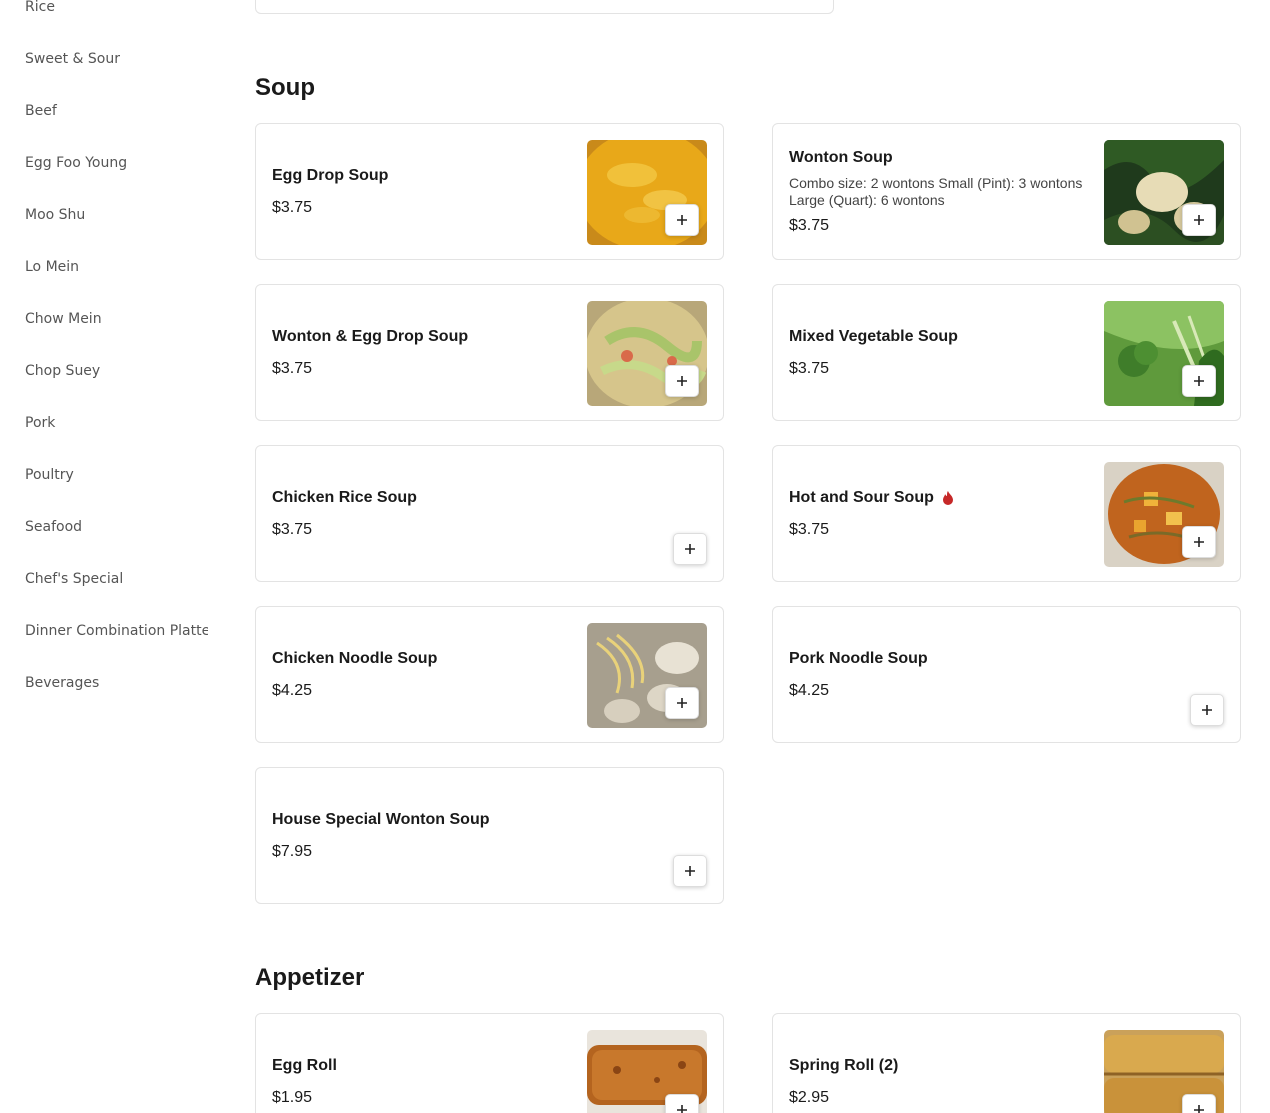 The image size is (1270, 1113). Describe the element at coordinates (104, 267) in the screenshot. I see `sidebar-item-lo-mein: Lo Mein` at that location.